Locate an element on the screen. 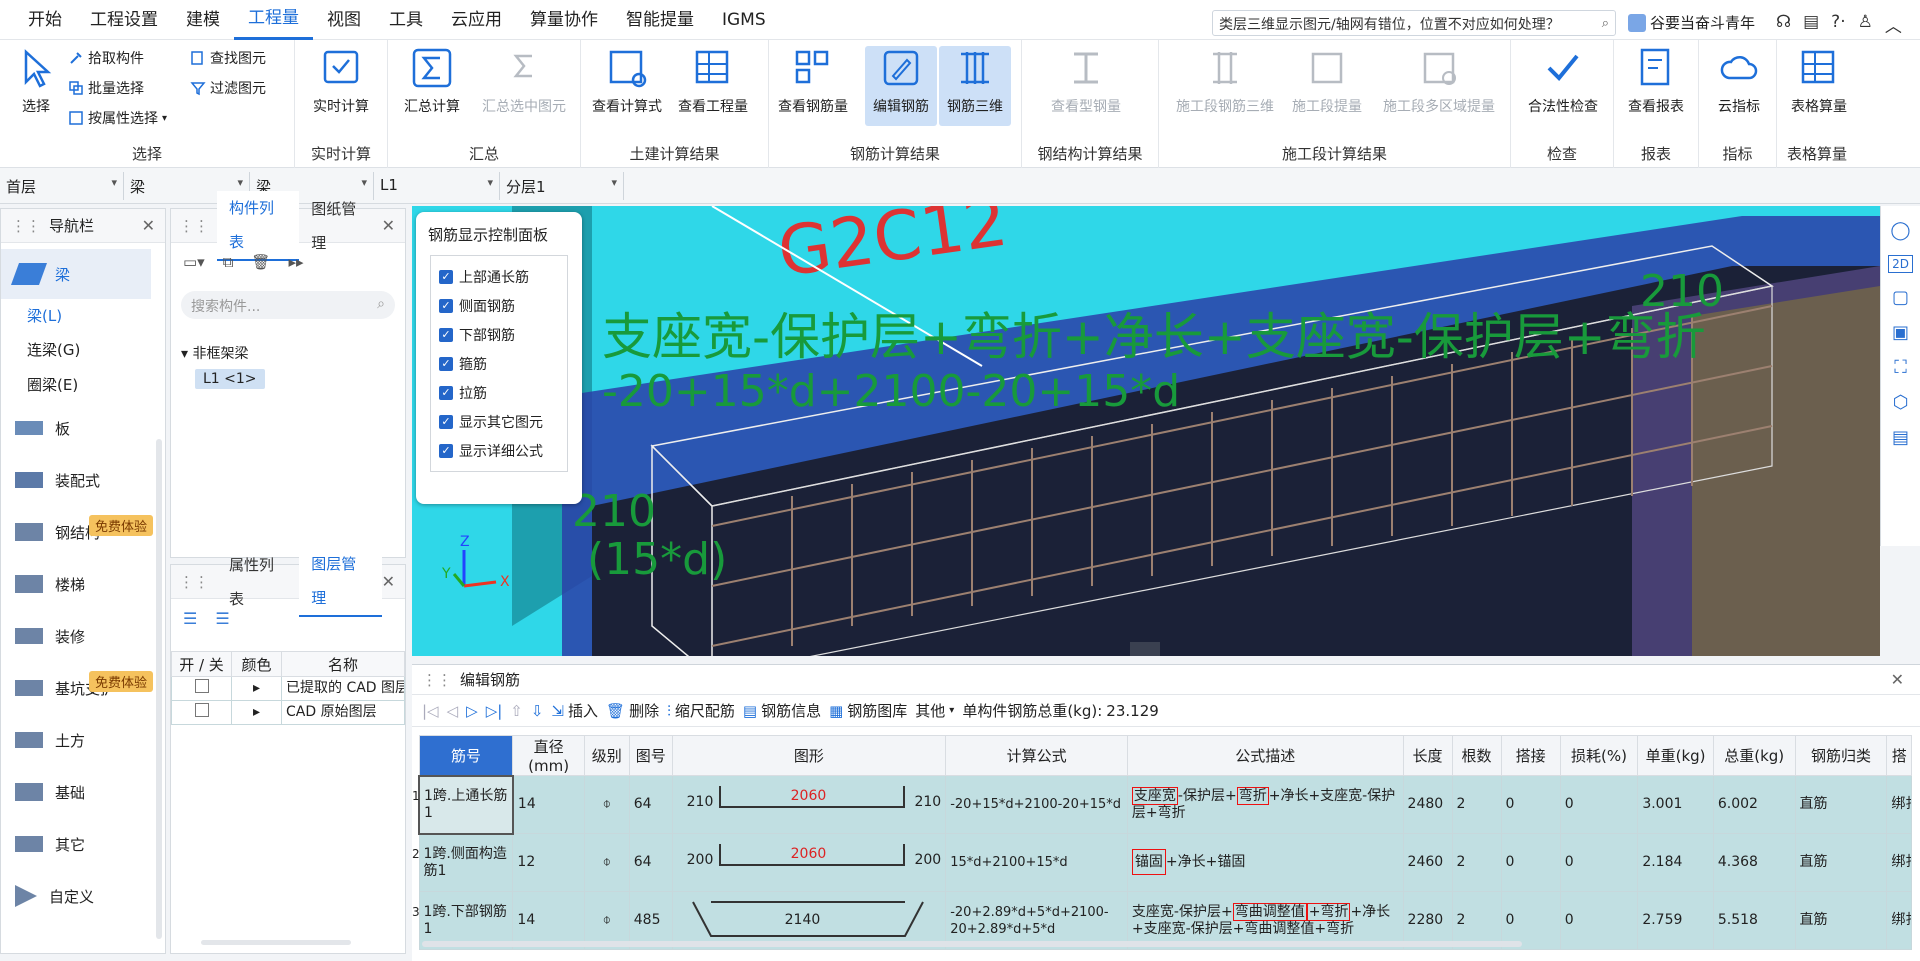 The image size is (1920, 961). bar-lap: 0 is located at coordinates (1530, 862).